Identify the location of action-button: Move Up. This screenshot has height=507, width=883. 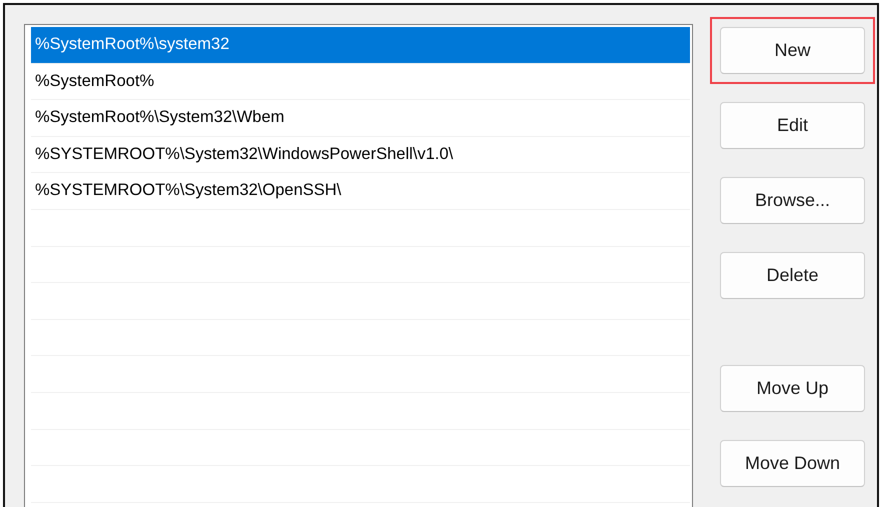
(792, 388).